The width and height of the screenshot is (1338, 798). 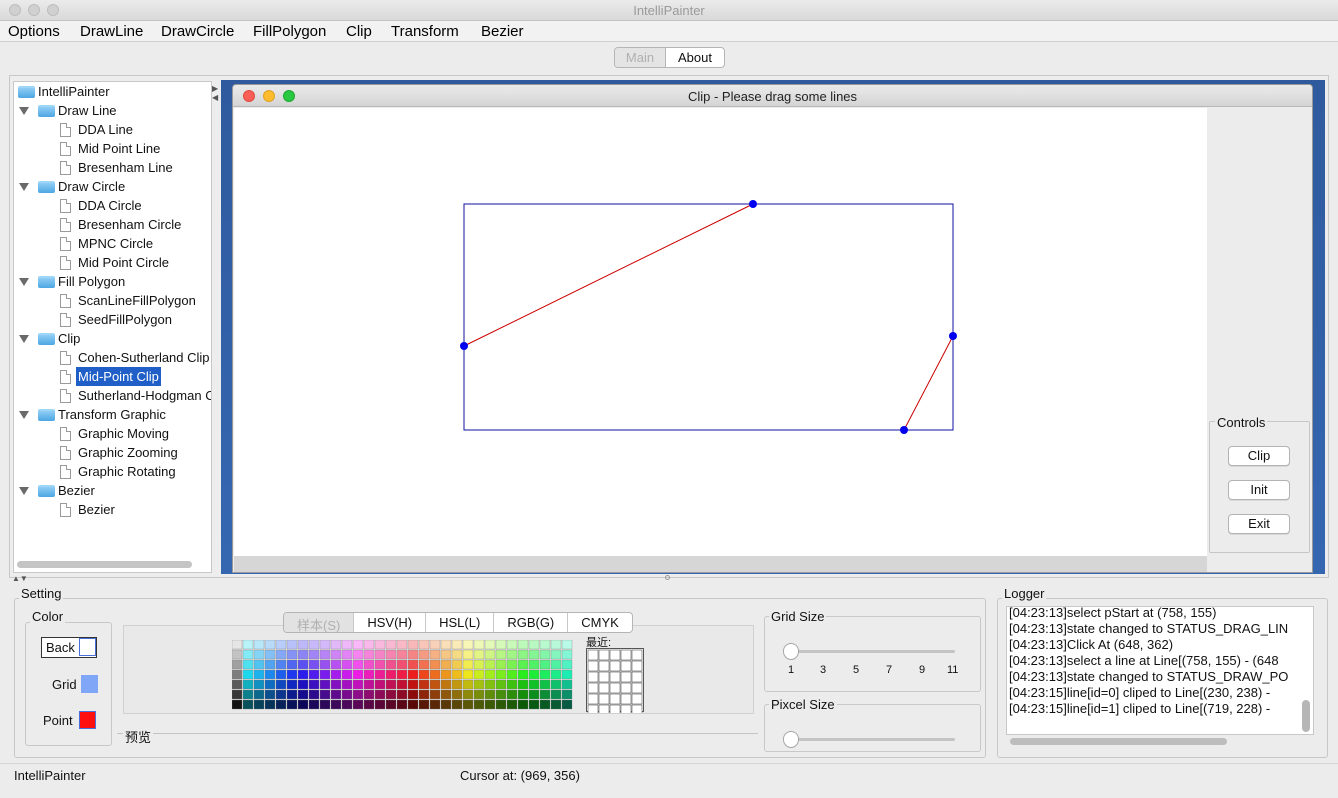 I want to click on tab-swatches: 样本(S), so click(x=319, y=622).